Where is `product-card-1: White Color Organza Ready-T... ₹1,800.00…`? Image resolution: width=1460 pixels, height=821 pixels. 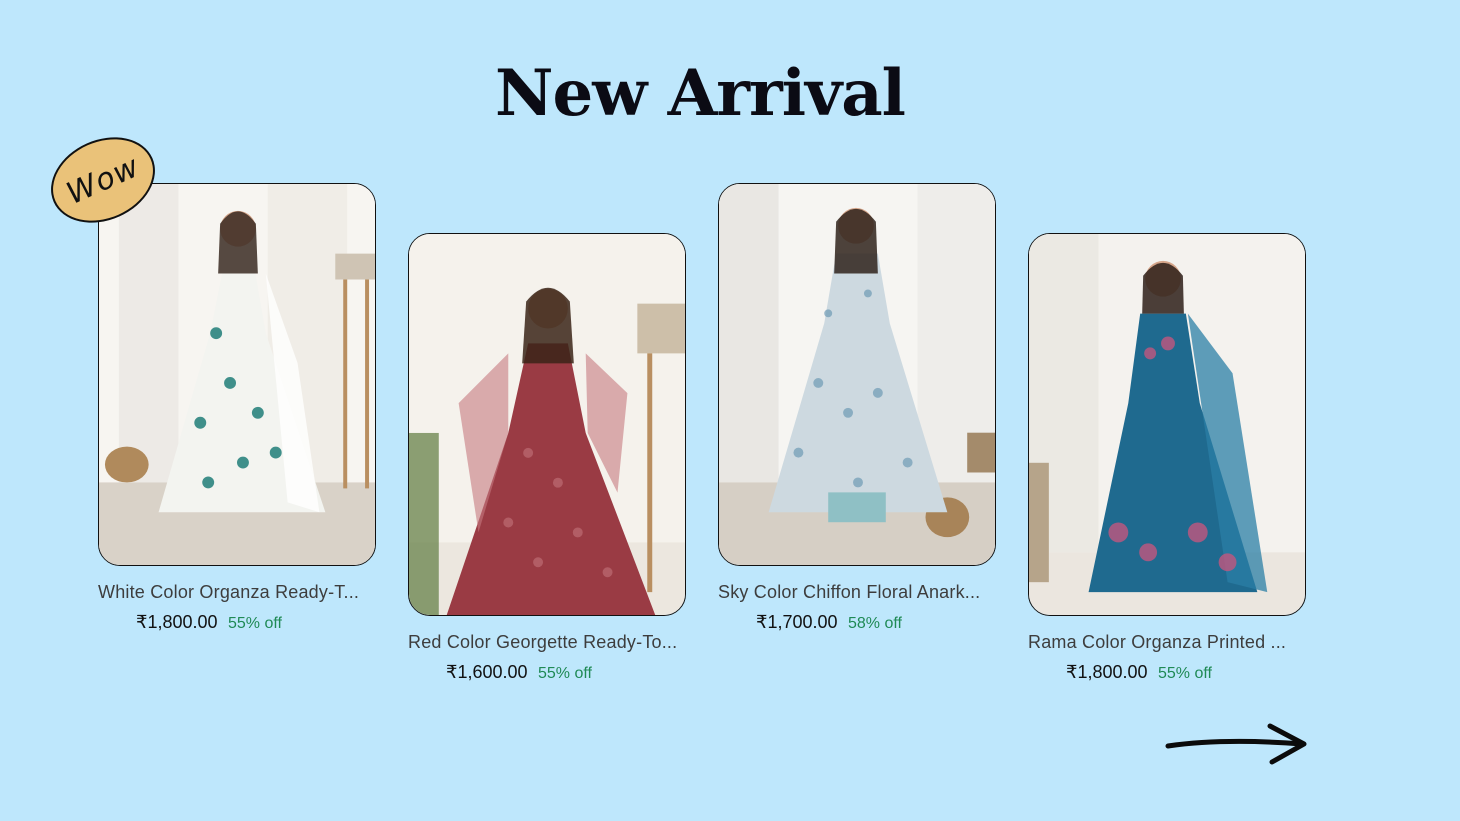 product-card-1: White Color Organza Ready-T... ₹1,800.00… is located at coordinates (237, 408).